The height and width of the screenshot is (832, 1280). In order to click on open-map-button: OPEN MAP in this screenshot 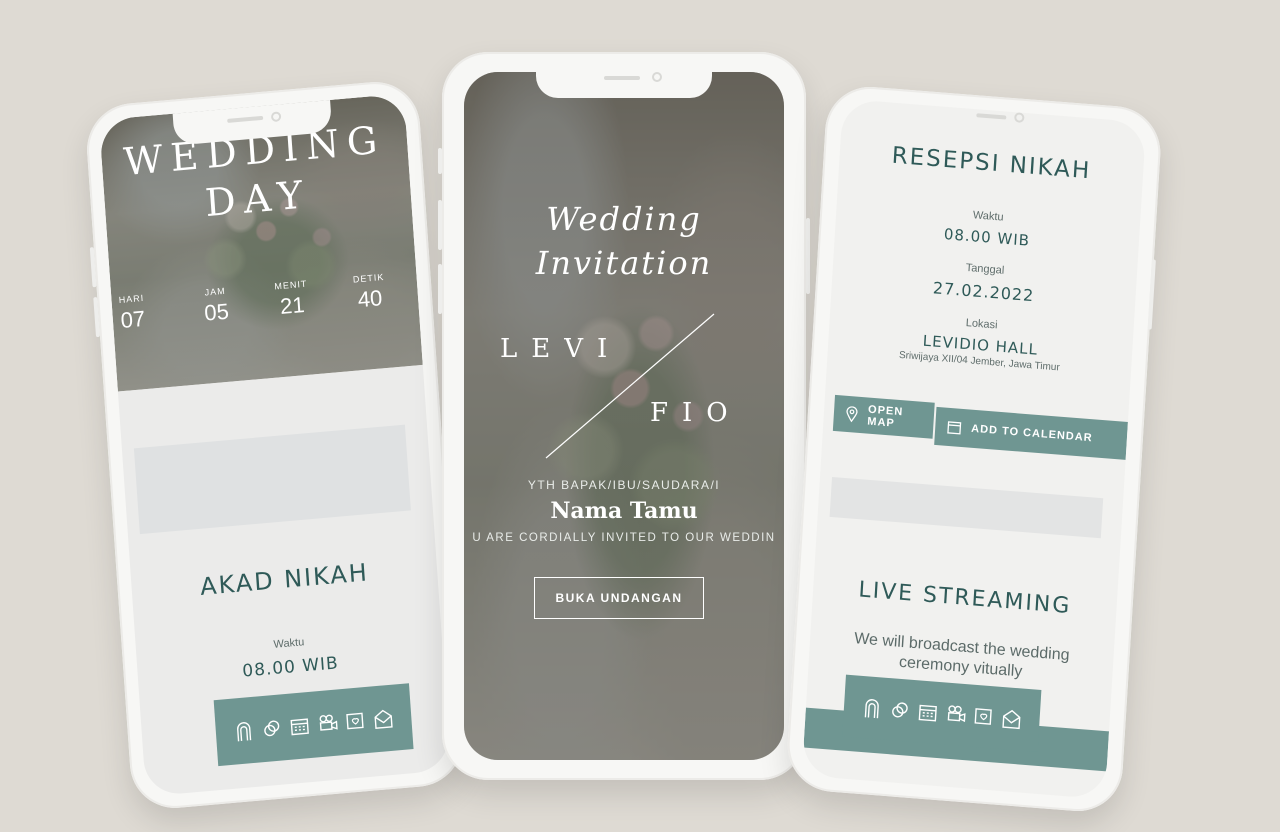, I will do `click(883, 416)`.